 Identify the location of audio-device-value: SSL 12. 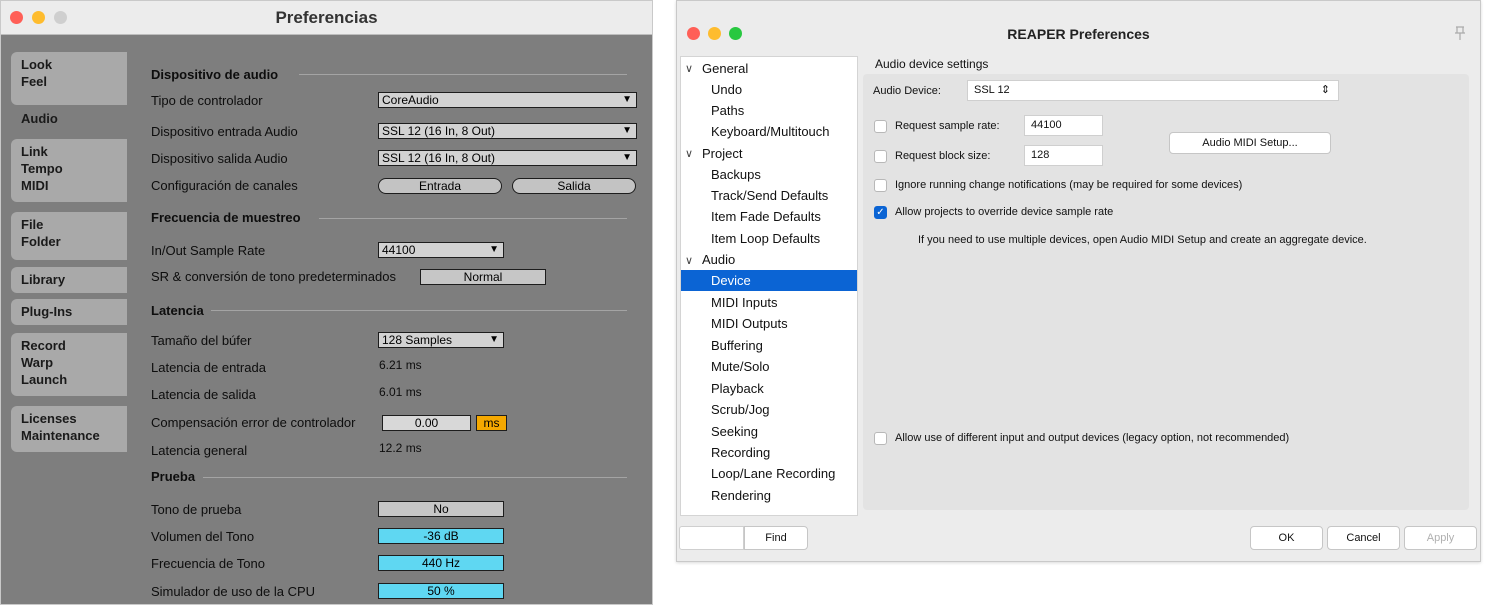
(992, 90).